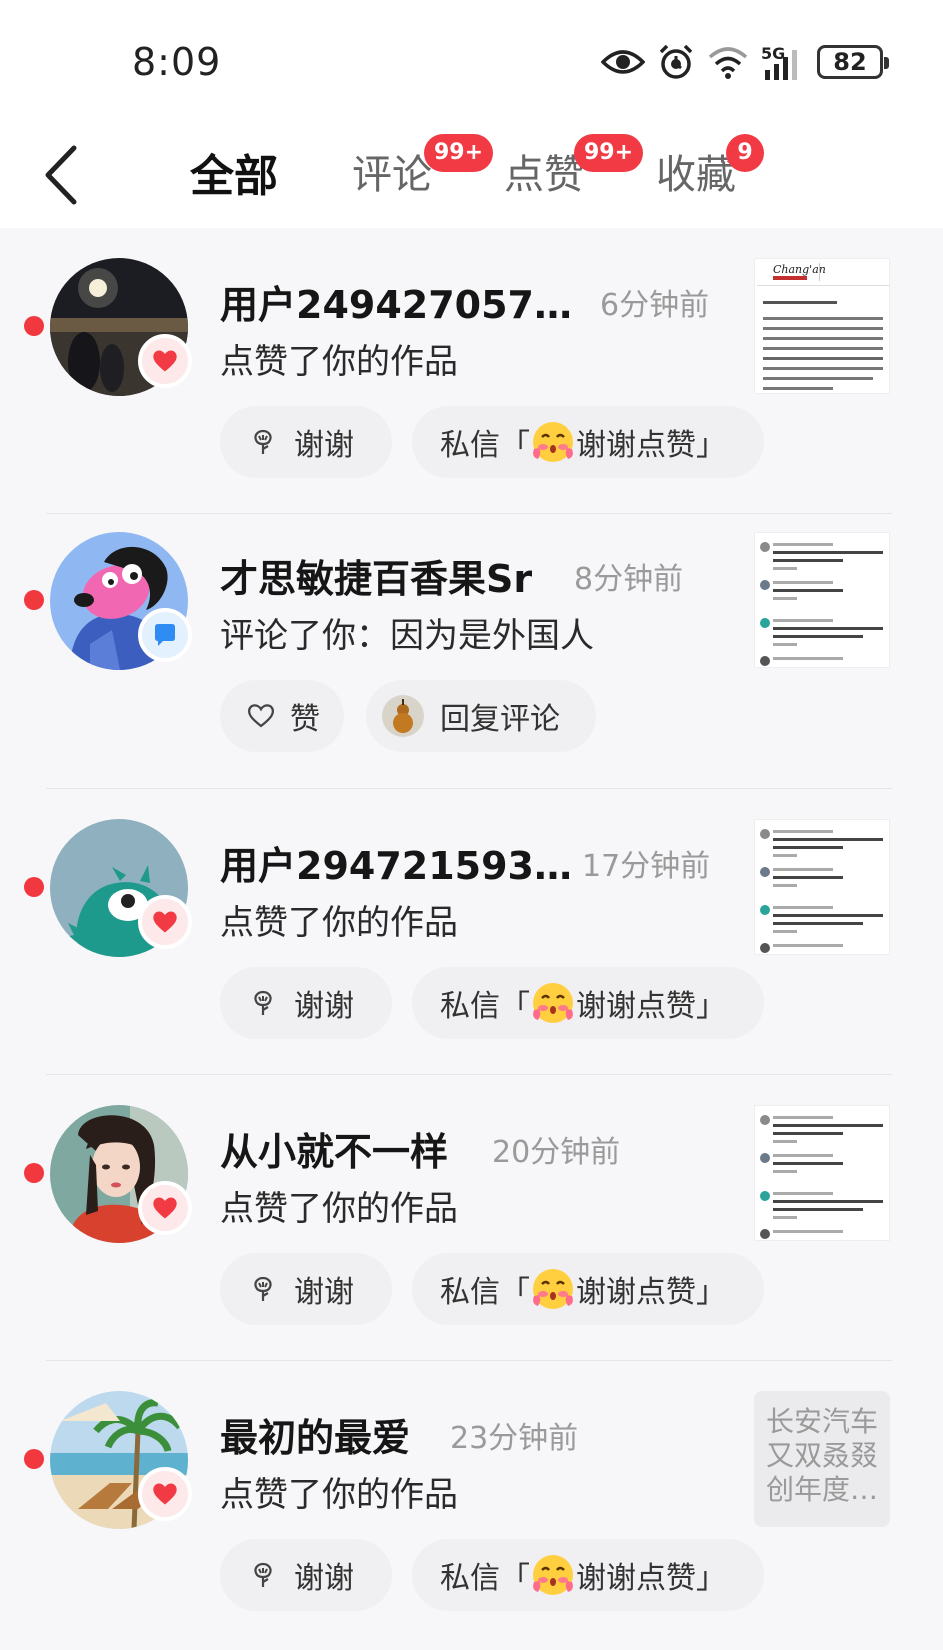 Image resolution: width=943 pixels, height=1650 pixels. I want to click on tab-comments: 评论, so click(392, 171).